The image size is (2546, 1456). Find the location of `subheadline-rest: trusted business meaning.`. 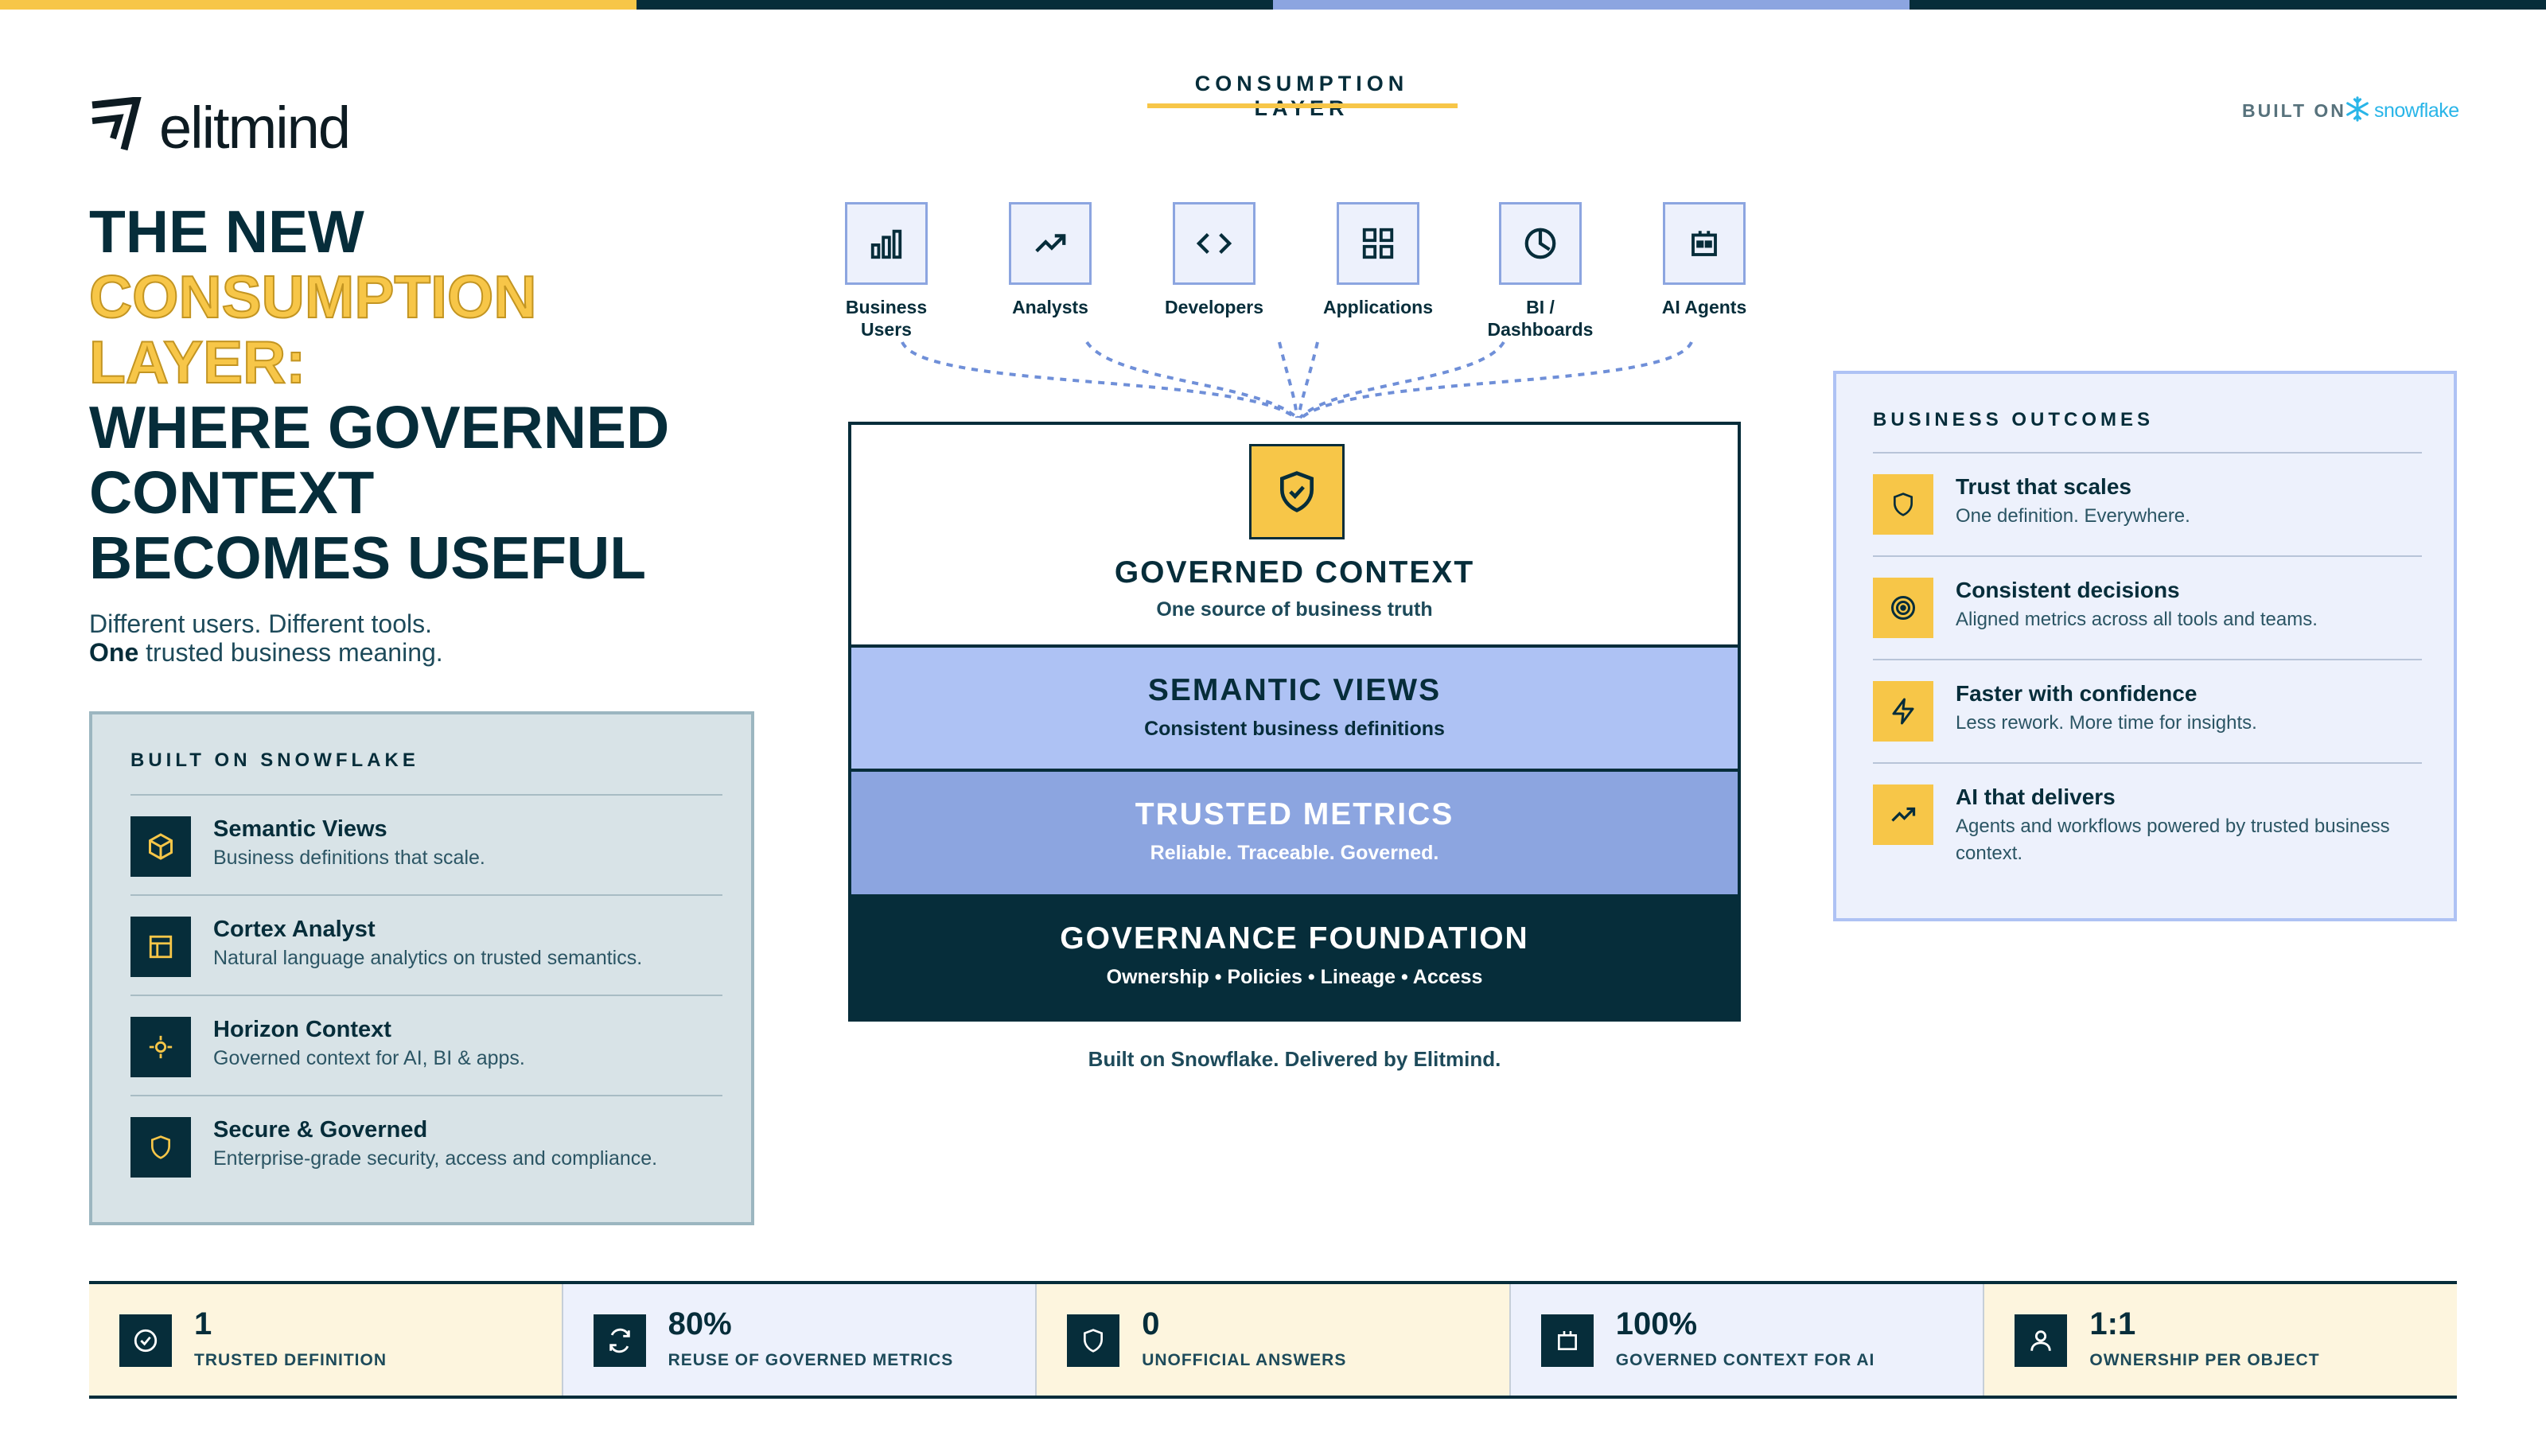

subheadline-rest: trusted business meaning. is located at coordinates (290, 652).